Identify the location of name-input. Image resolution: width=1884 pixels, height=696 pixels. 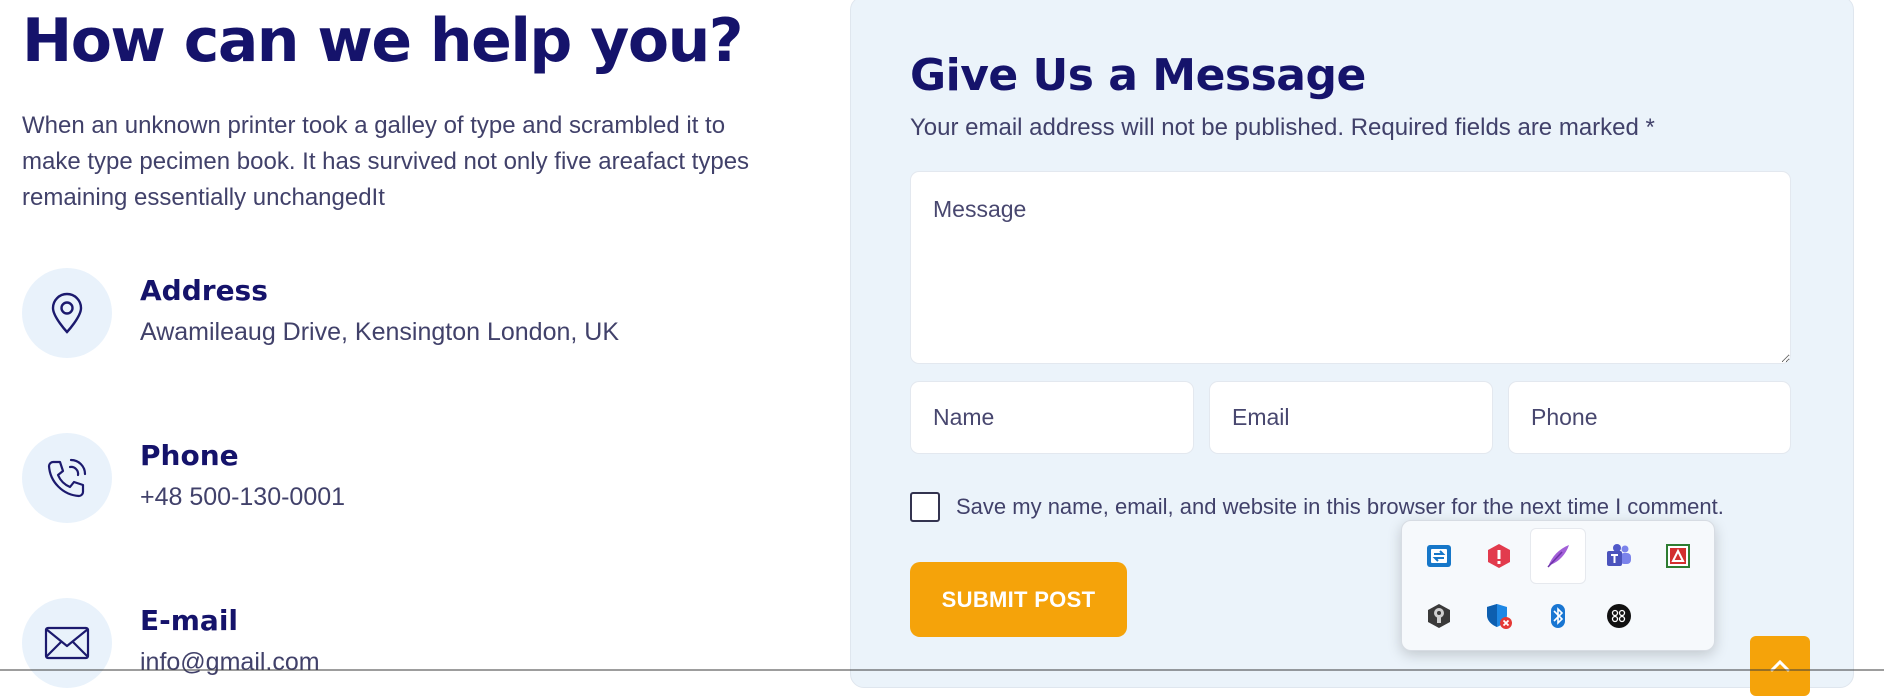
(1052, 417).